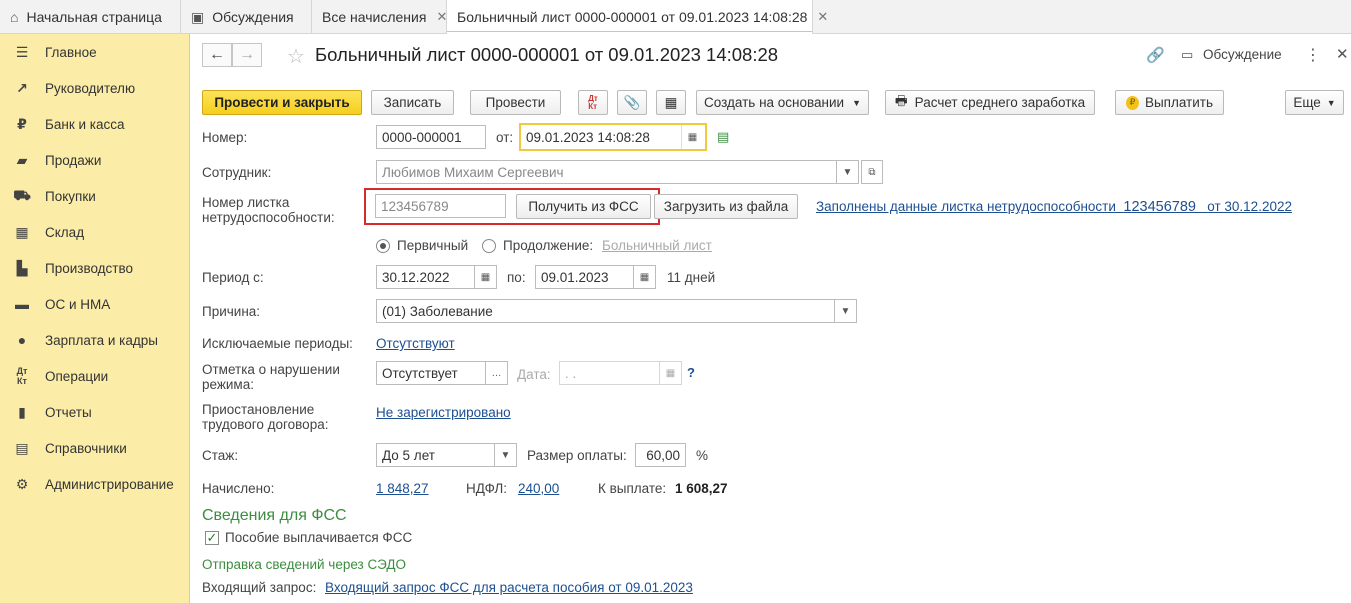  Describe the element at coordinates (379, 17) in the screenshot. I see `tab-all-accruals: Все начисления ✕` at that location.